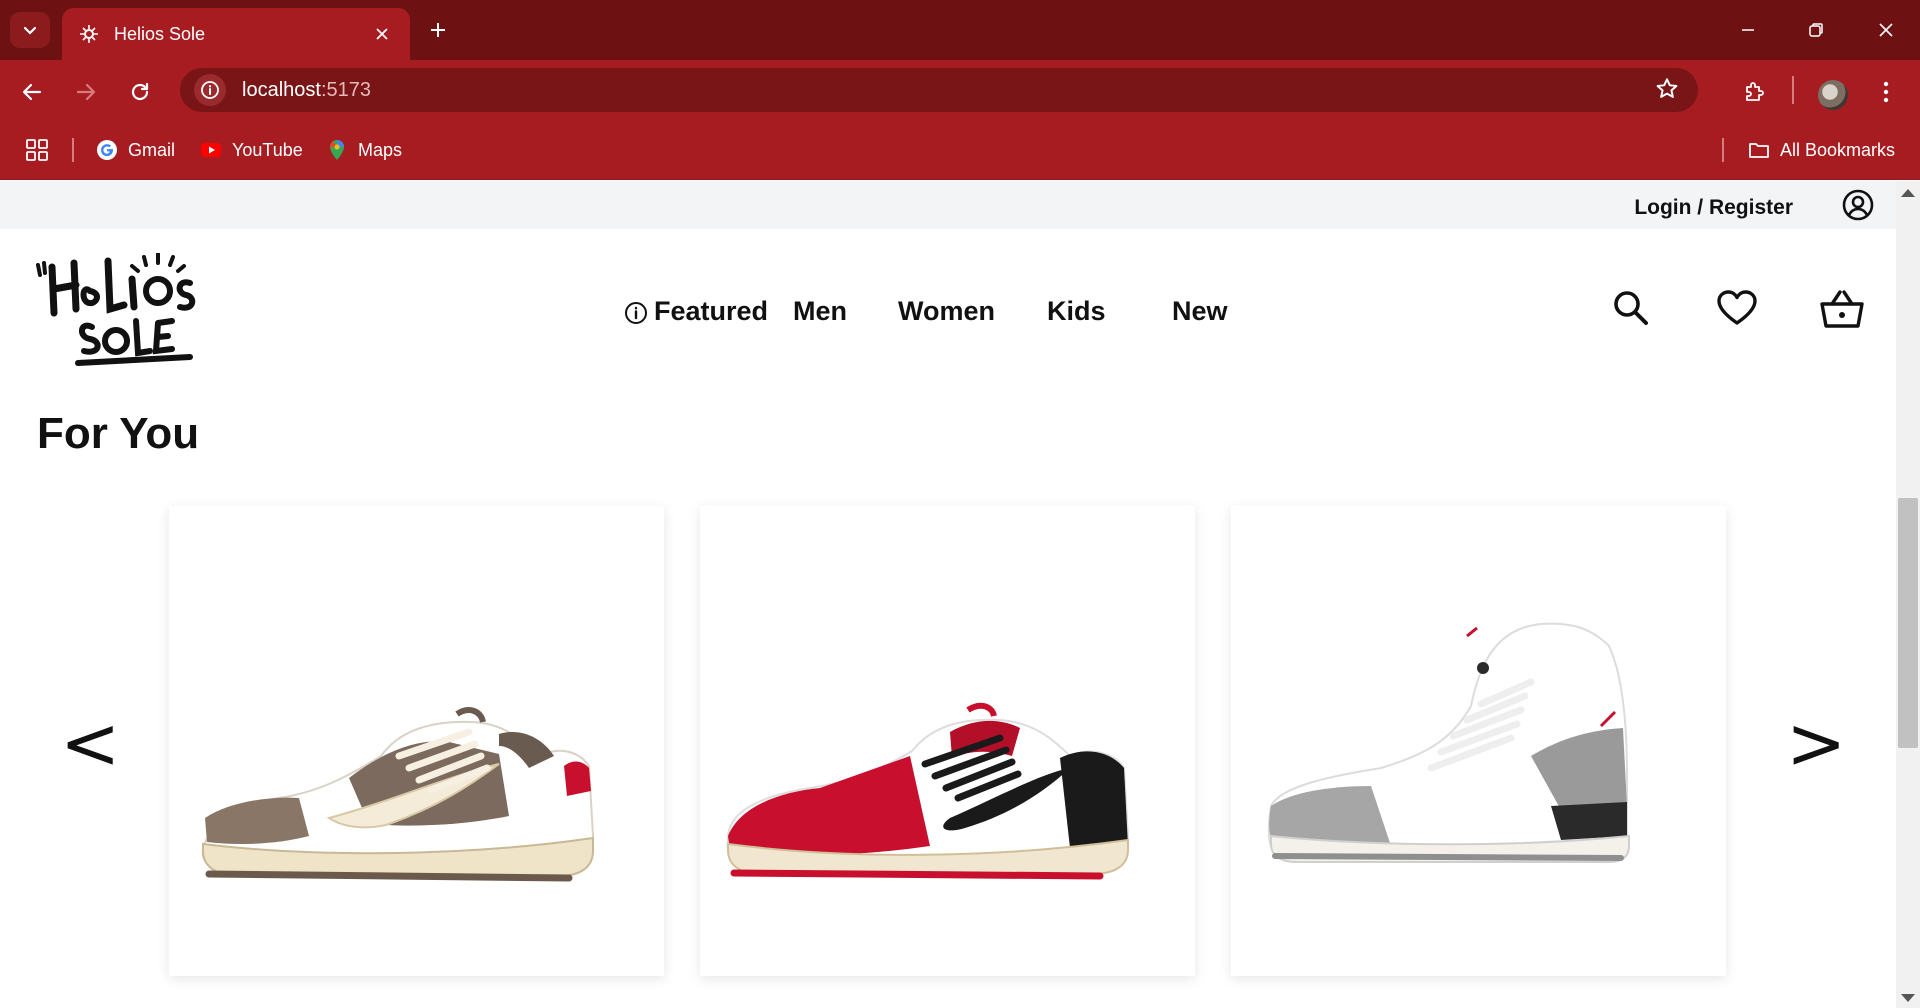 This screenshot has width=1920, height=1008. I want to click on browser-toolbar: localhost:5173, so click(960, 90).